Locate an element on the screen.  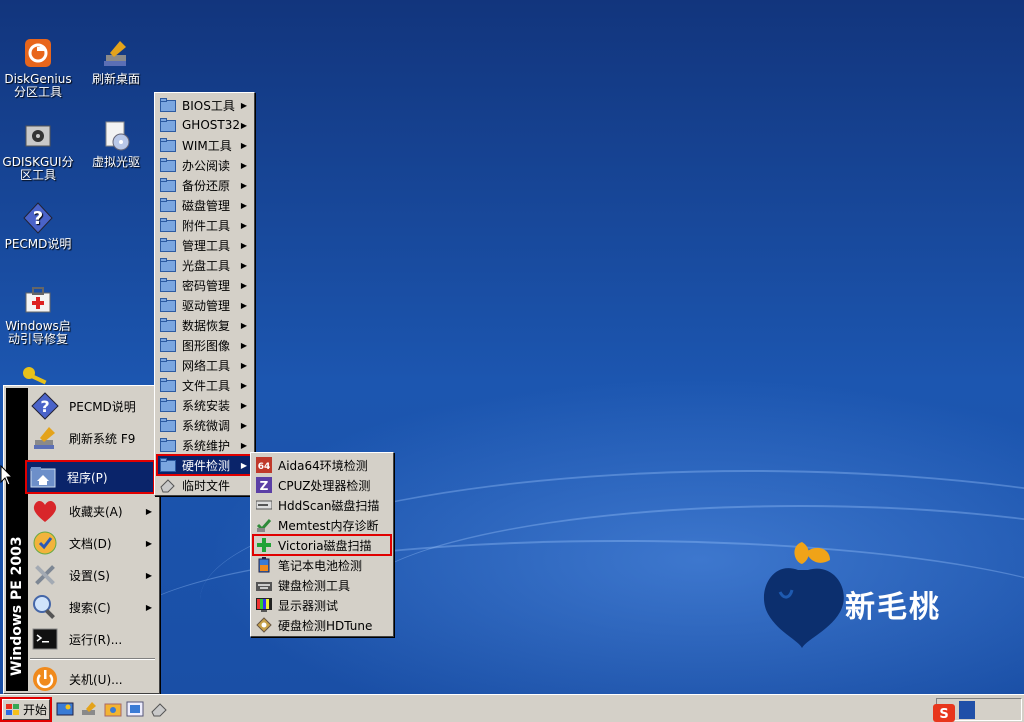
programs-item-9: 密码管理 ▶ is located at coordinates (204, 285).